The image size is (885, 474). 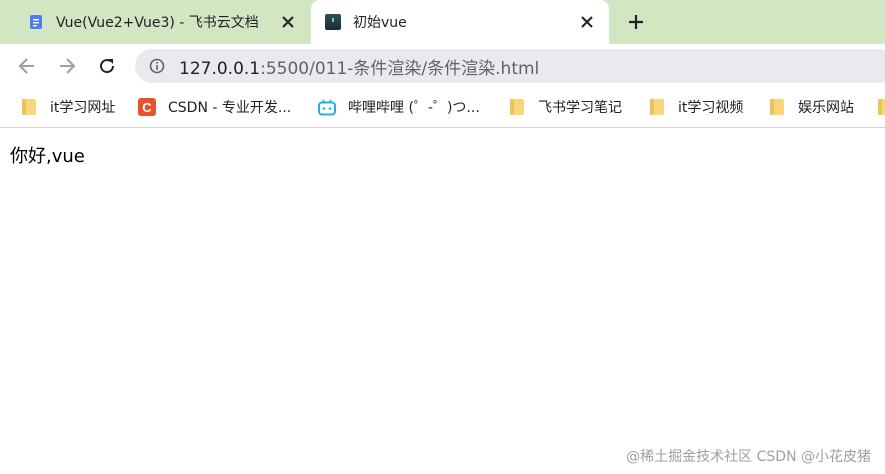 I want to click on back-button, so click(x=27, y=66).